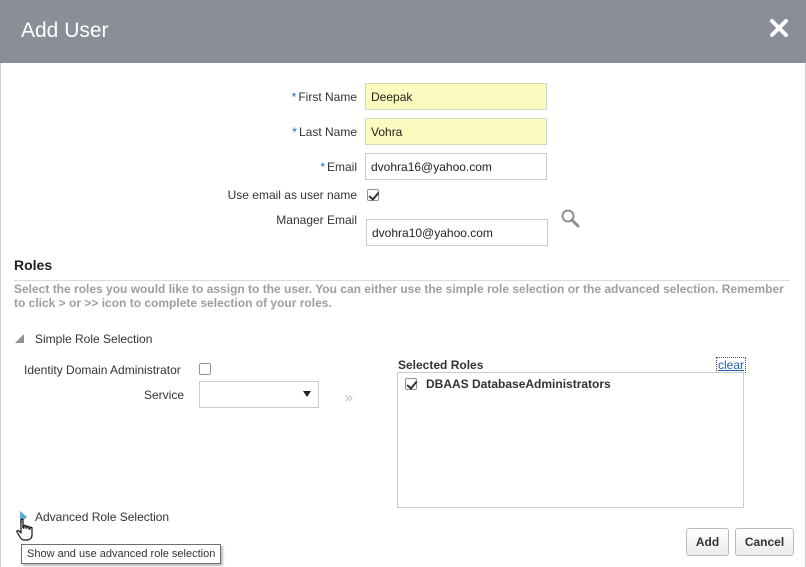 The image size is (806, 567). What do you see at coordinates (570, 218) in the screenshot?
I see `search-icon` at bounding box center [570, 218].